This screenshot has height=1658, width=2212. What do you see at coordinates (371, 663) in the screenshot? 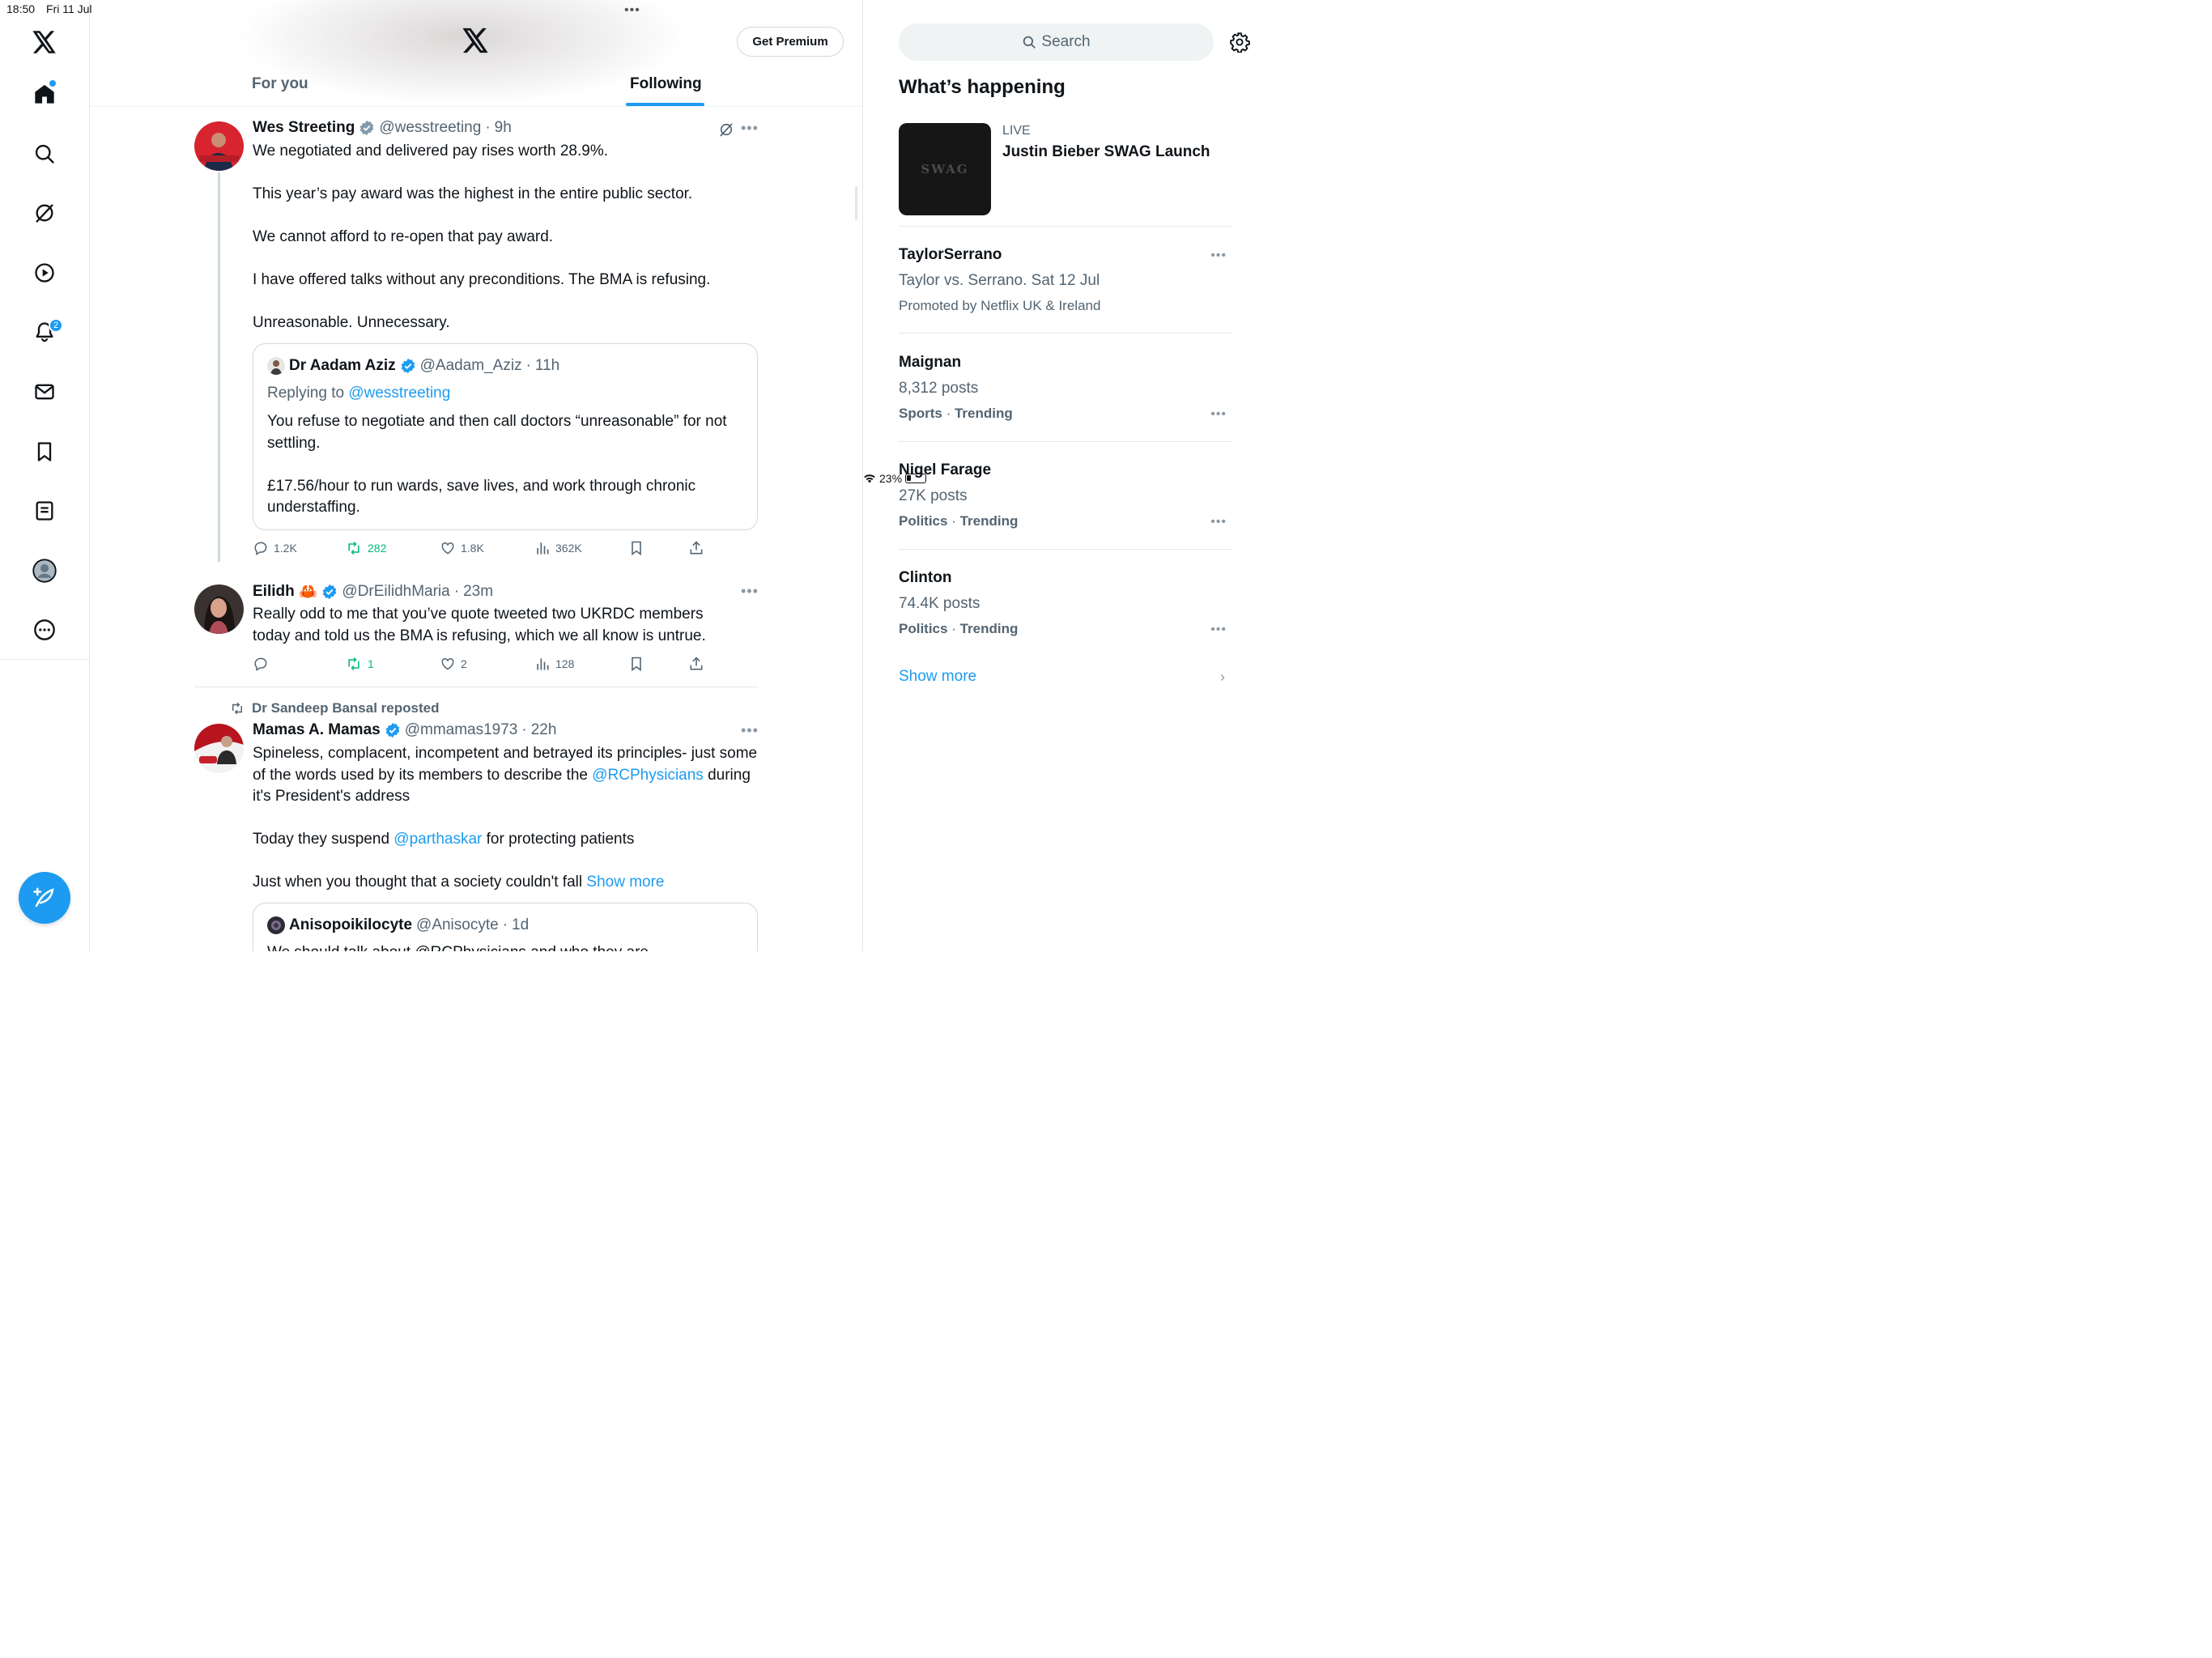
I see `repost-count: 1` at bounding box center [371, 663].